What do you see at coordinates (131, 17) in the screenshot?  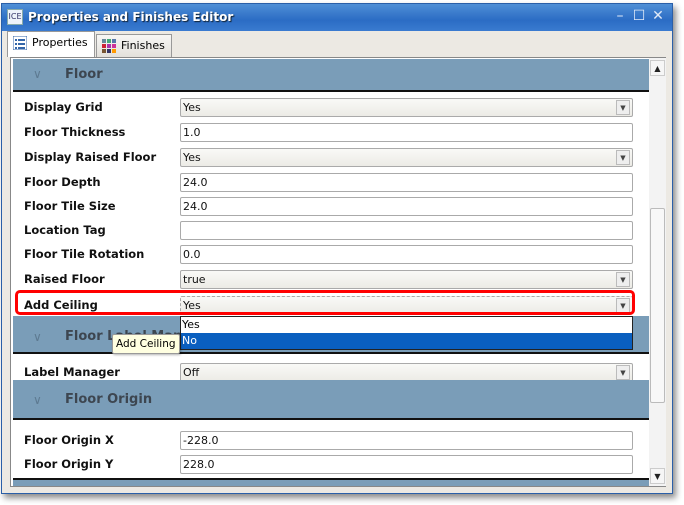 I see `window-title: Properties and Finishes Editor` at bounding box center [131, 17].